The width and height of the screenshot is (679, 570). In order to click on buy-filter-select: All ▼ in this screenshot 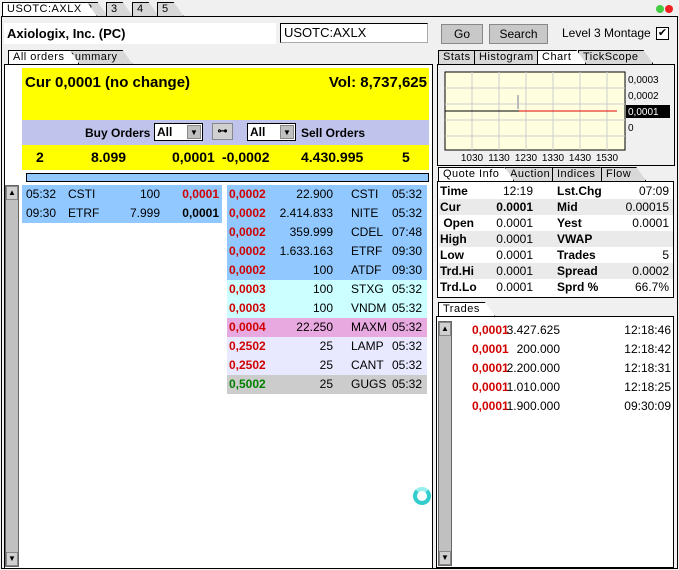, I will do `click(178, 132)`.